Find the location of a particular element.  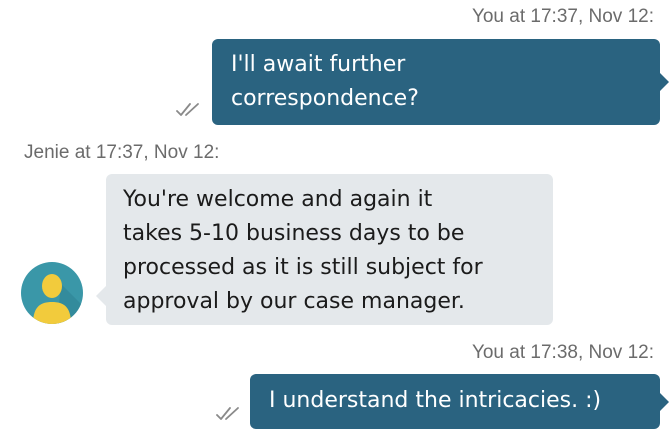

message-meta: Jenie at 17:37, Nov 12: is located at coordinates (122, 152).